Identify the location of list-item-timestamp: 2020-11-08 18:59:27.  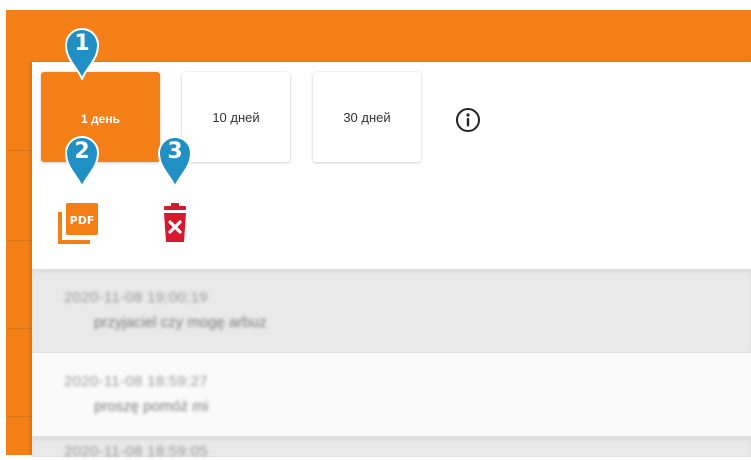
(136, 381).